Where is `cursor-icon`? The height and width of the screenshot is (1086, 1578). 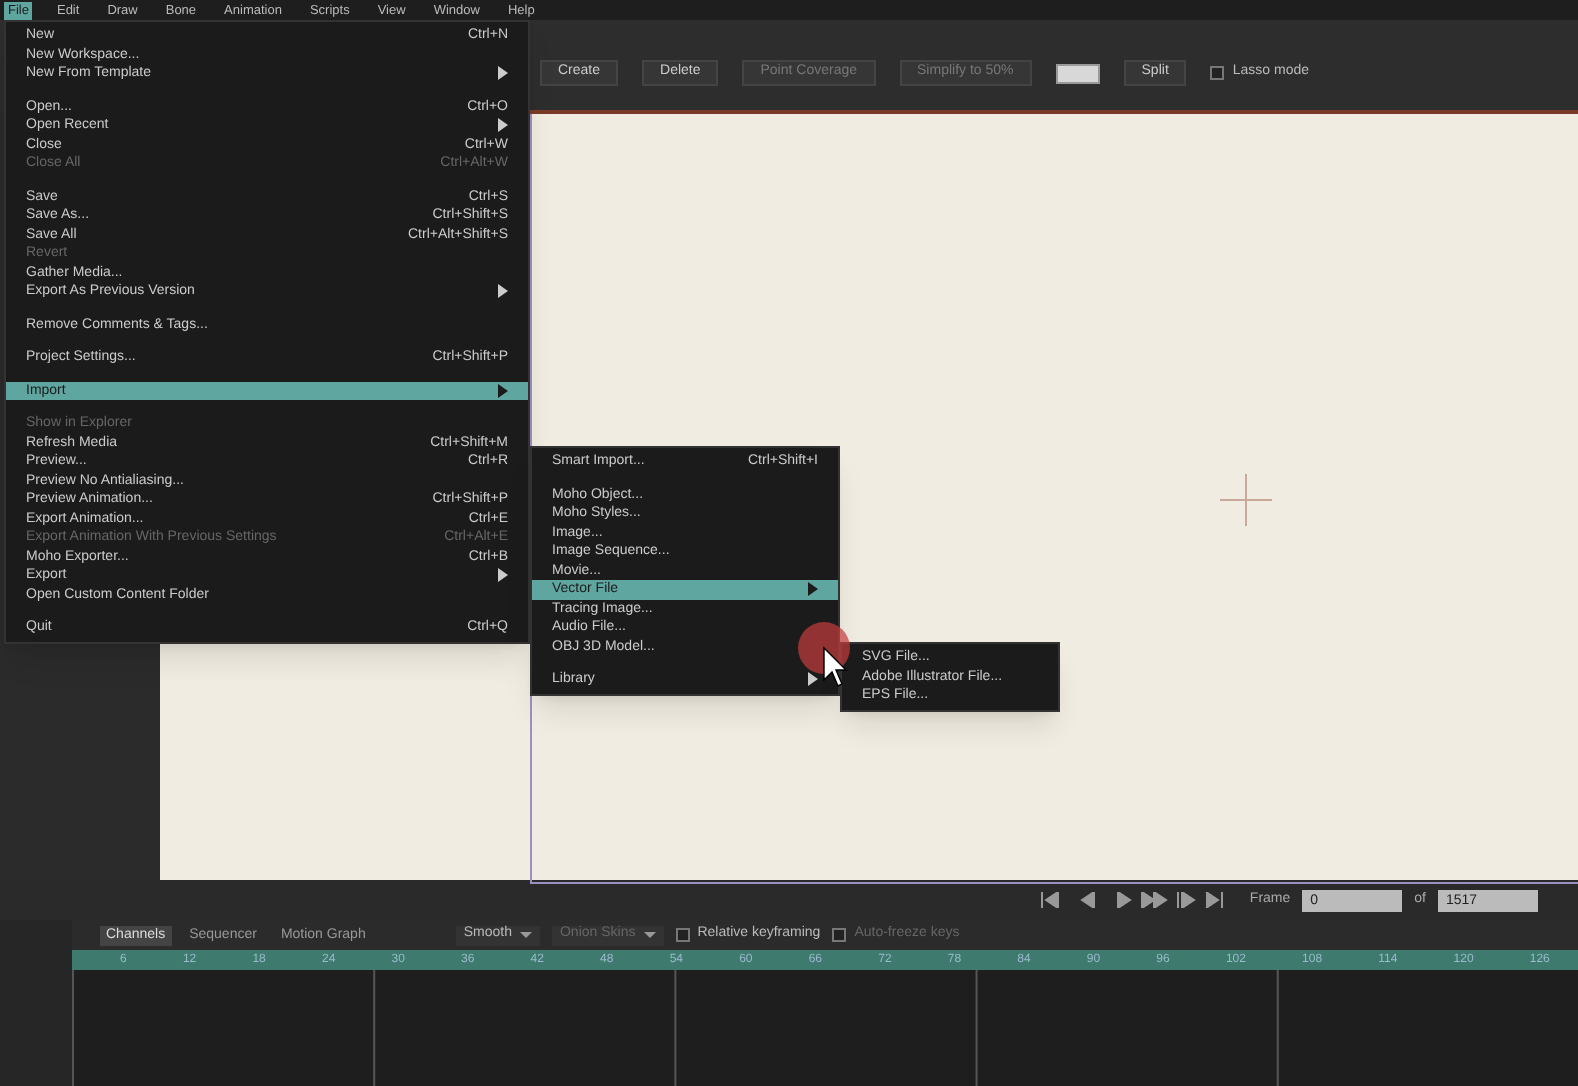
cursor-icon is located at coordinates (824, 654).